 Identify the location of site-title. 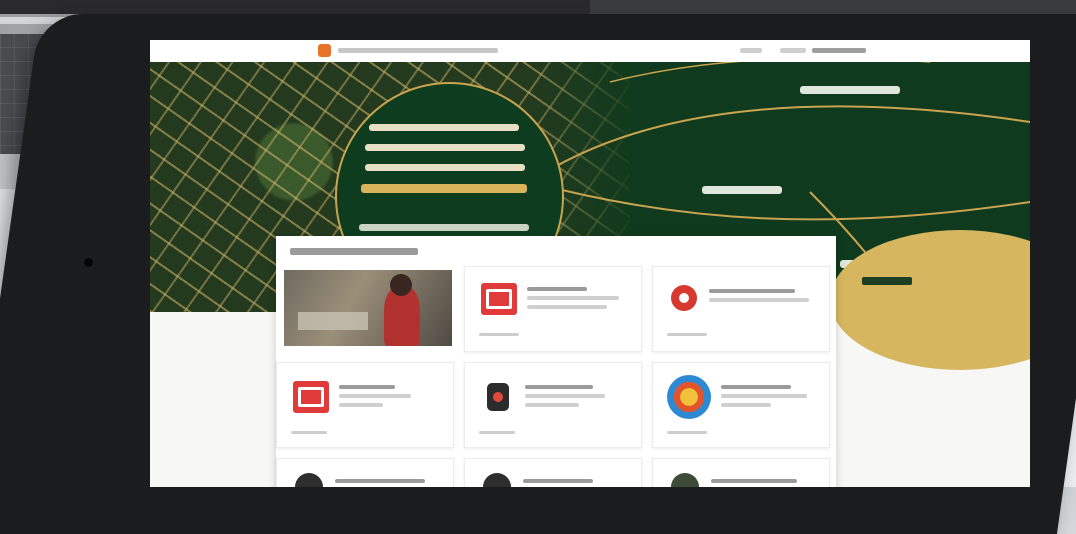
(418, 50).